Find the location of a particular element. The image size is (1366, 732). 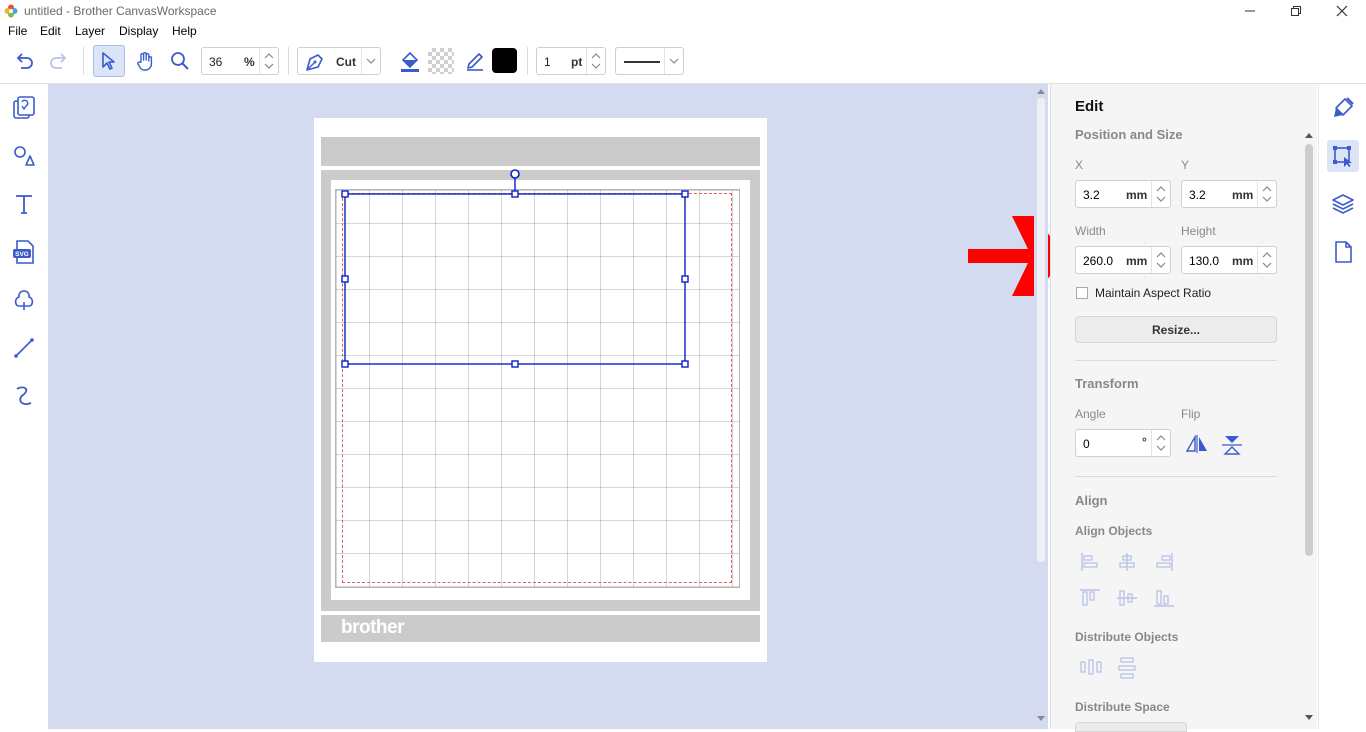

menu-layer: Layer is located at coordinates (90, 31).